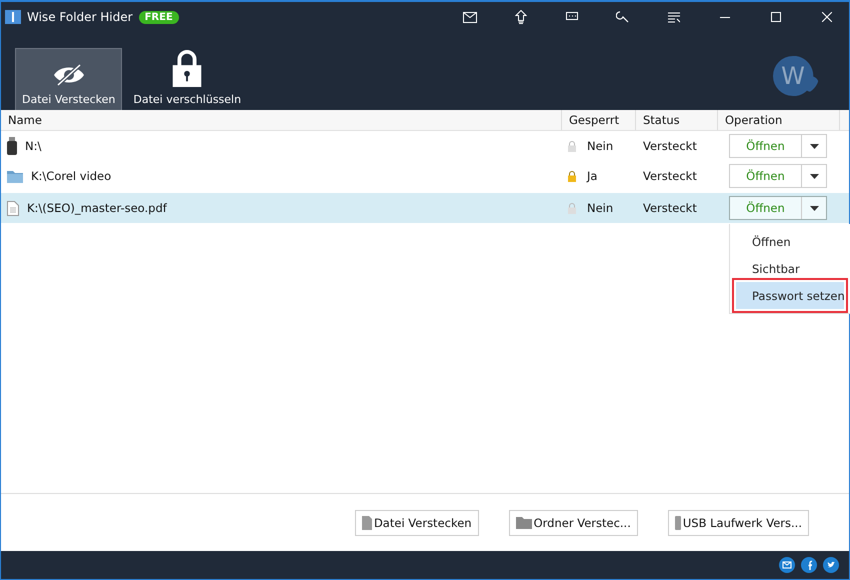  Describe the element at coordinates (790, 268) in the screenshot. I see `menu-item: Sichtbar` at that location.